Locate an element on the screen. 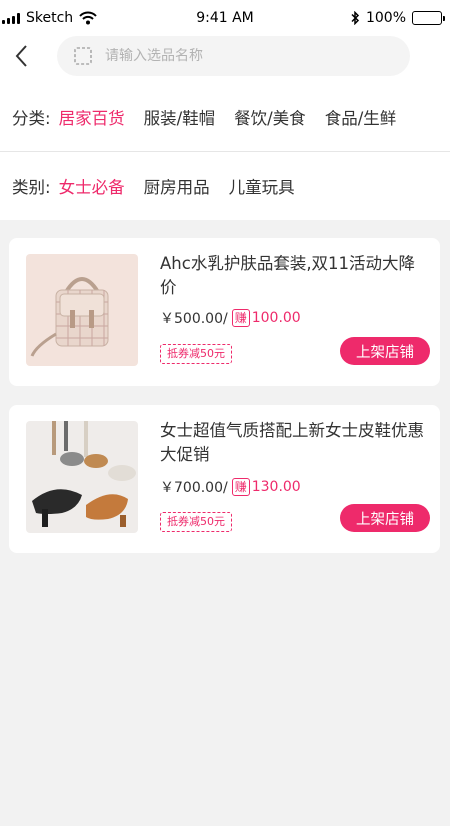  category-filter-label: 分类: is located at coordinates (31, 118).